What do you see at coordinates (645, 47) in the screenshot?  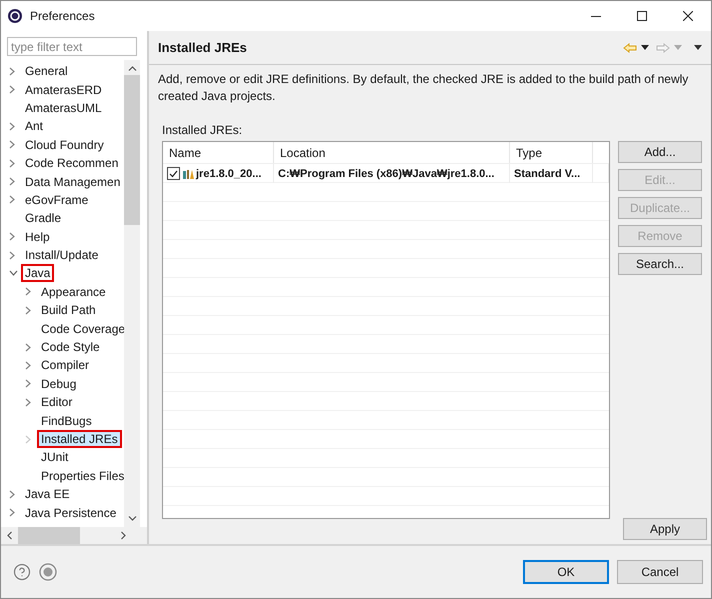 I see `dropdown-icon` at bounding box center [645, 47].